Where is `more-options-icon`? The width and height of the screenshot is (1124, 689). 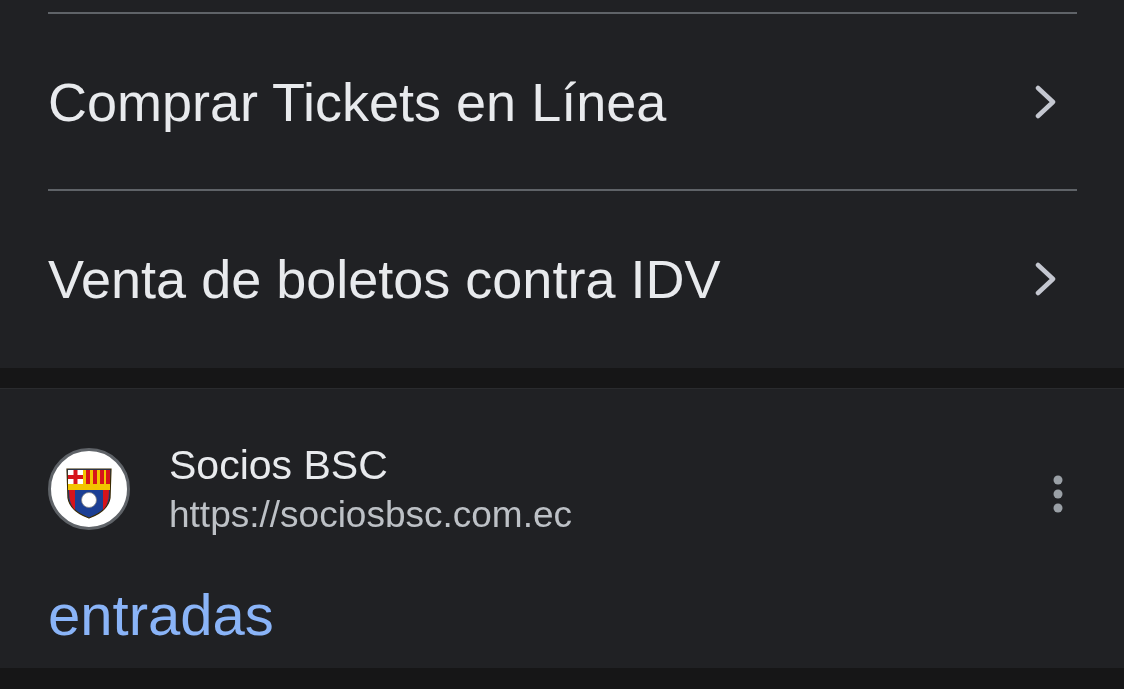
more-options-icon is located at coordinates (1058, 494).